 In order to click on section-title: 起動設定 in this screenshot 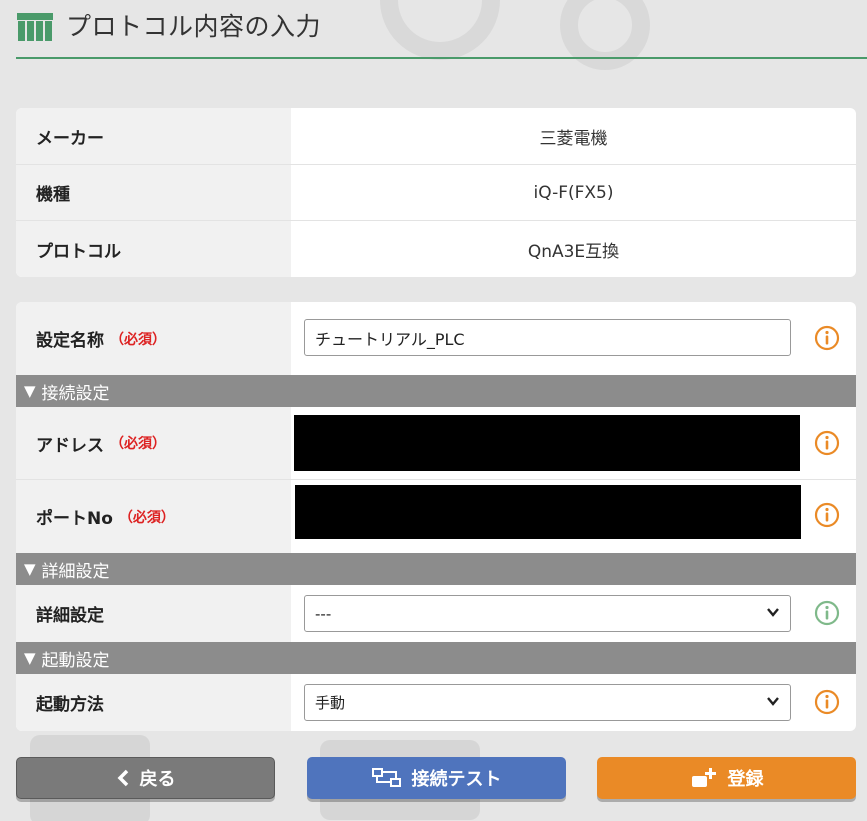, I will do `click(75, 660)`.